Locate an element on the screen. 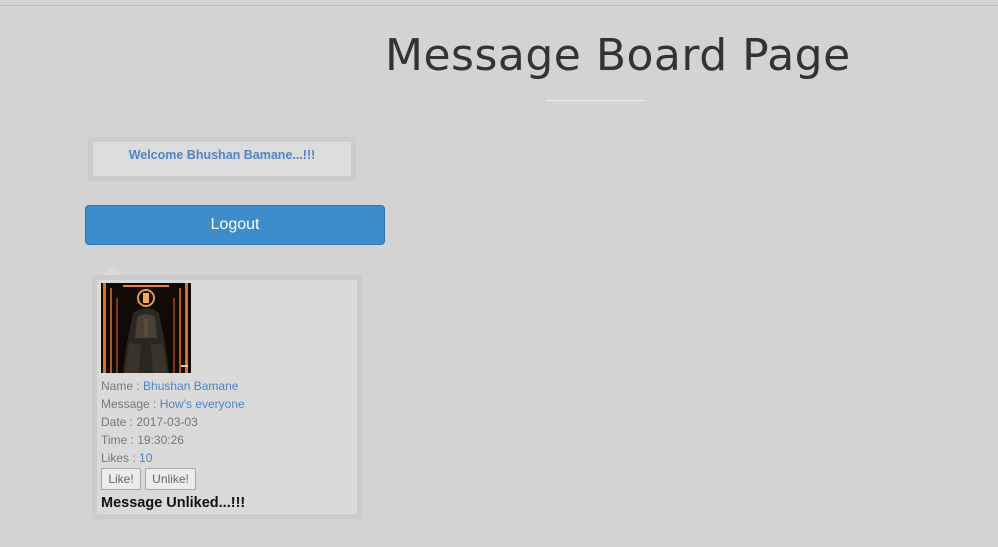 The image size is (998, 547). post-time: Time : 19:30:26 is located at coordinates (142, 440).